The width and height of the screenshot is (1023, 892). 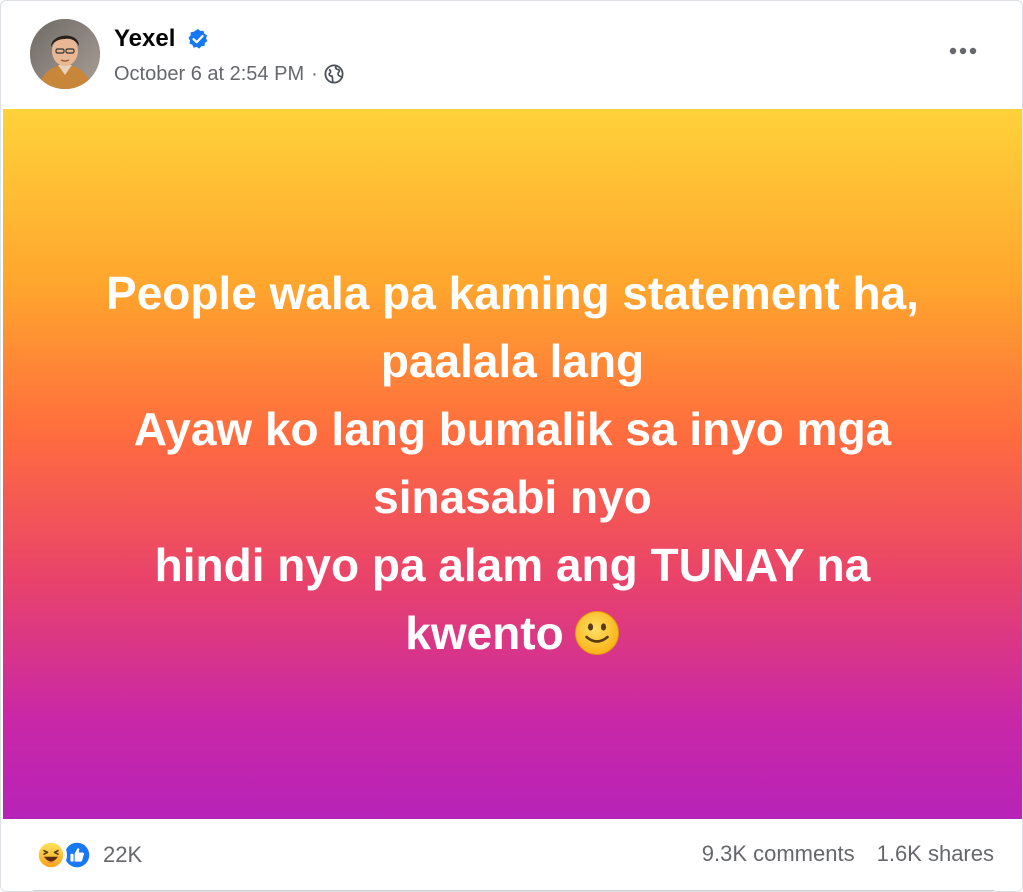 I want to click on post-header: Yexel October 6 at 2:54 PM ·, so click(x=511, y=55).